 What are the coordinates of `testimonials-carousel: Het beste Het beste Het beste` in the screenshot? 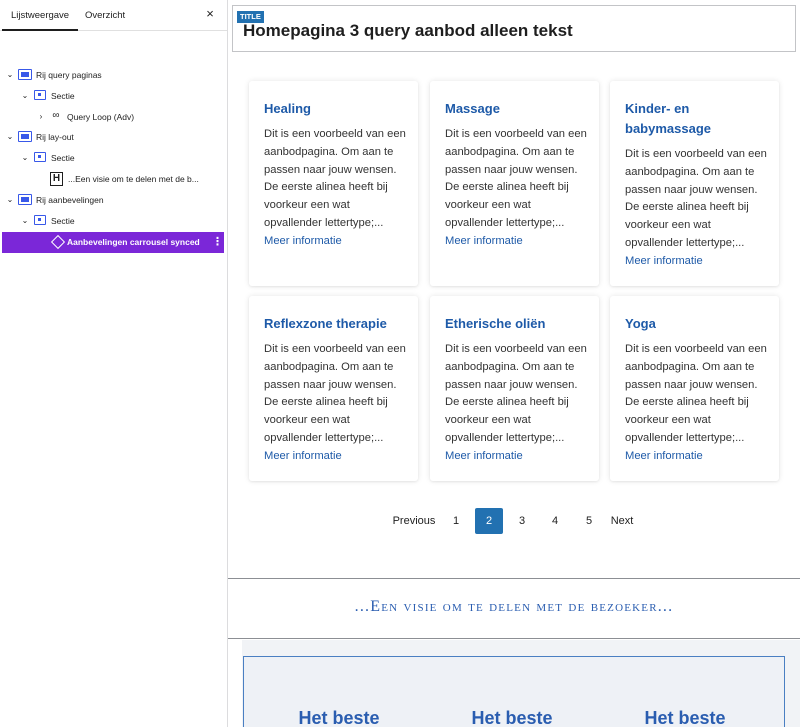 It's located at (514, 691).